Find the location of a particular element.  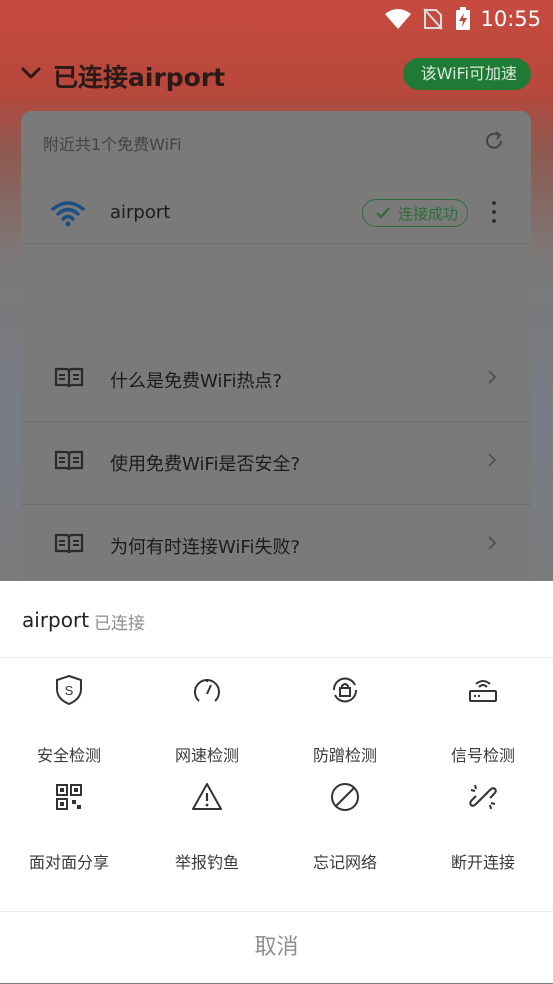

nearby-wifi-count: 附近共1个免费WiFi is located at coordinates (112, 144).